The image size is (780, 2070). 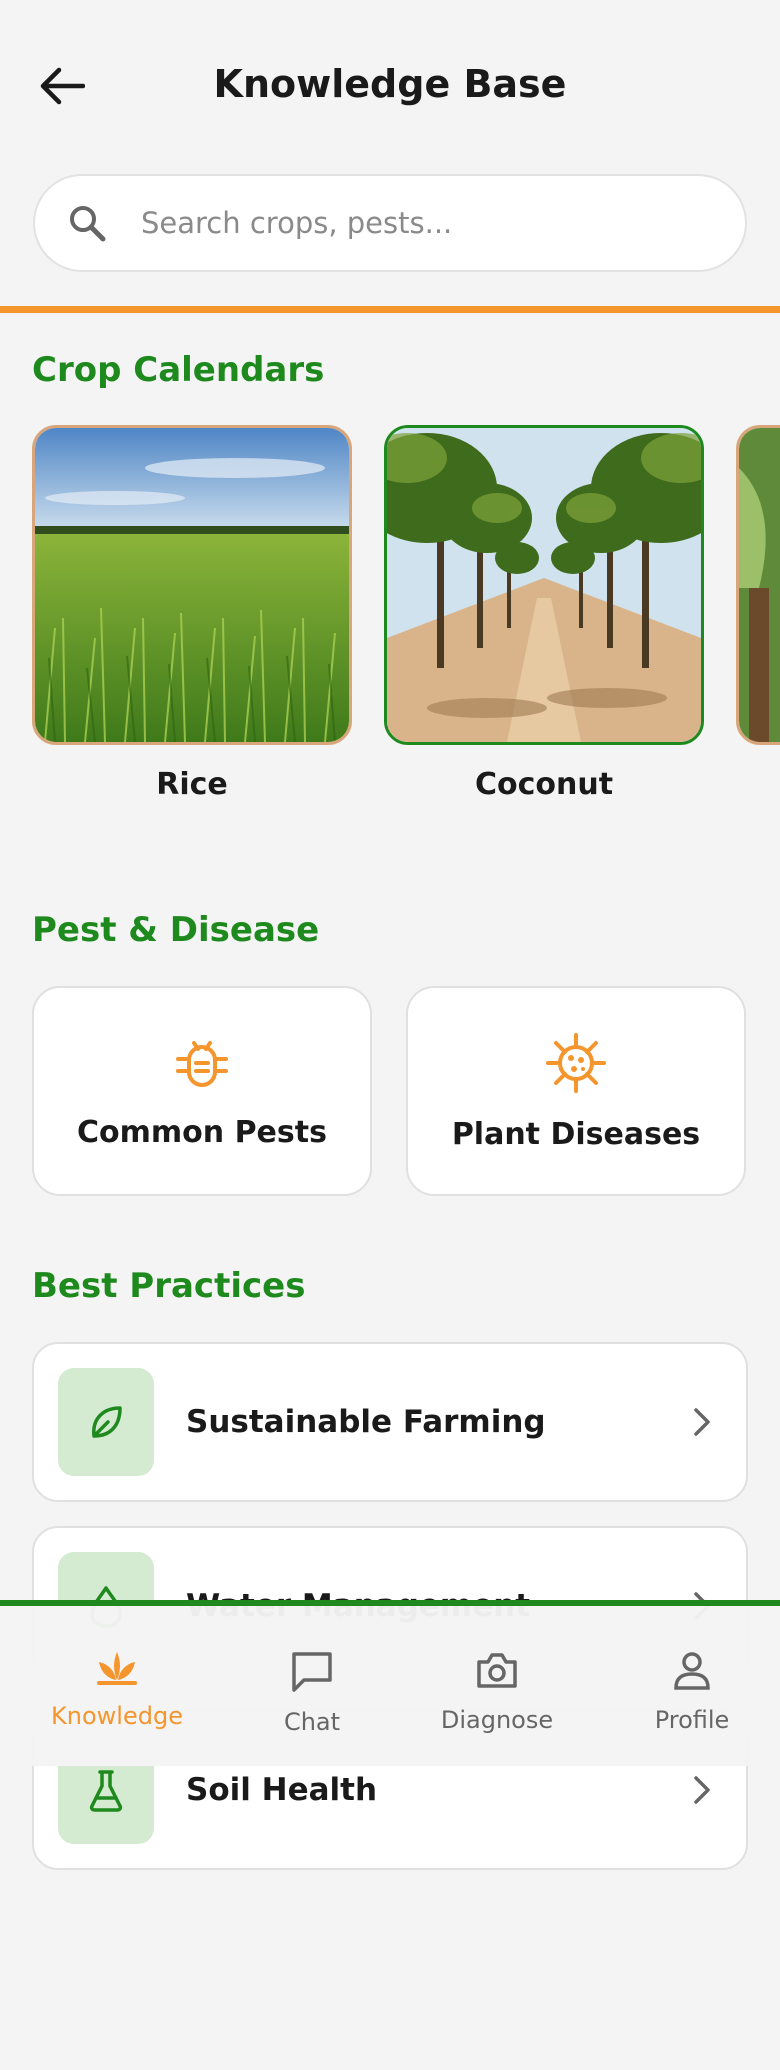 What do you see at coordinates (390, 309) in the screenshot?
I see `accent-divider` at bounding box center [390, 309].